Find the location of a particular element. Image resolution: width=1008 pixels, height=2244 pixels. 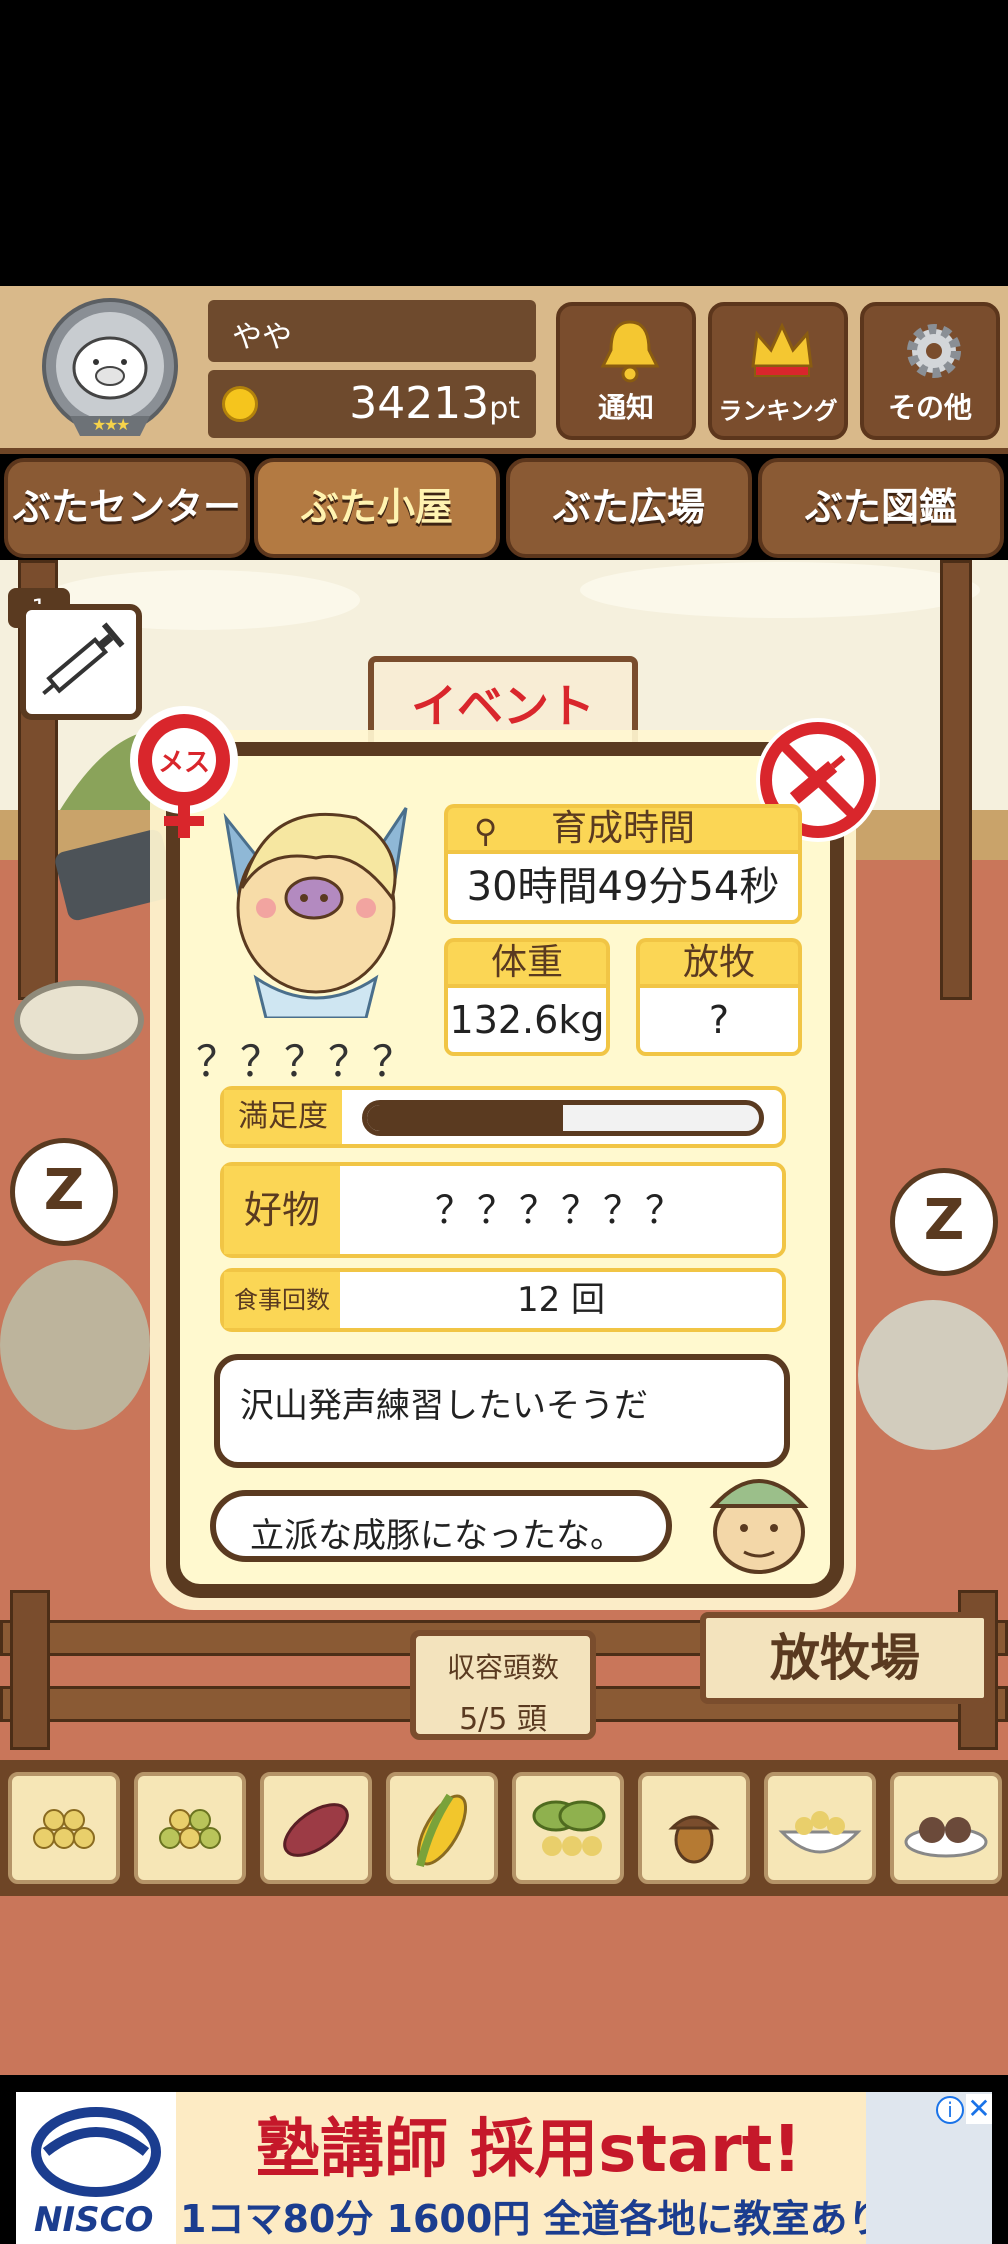

player-rank-badge: ★ ★ ★ is located at coordinates (110, 370).